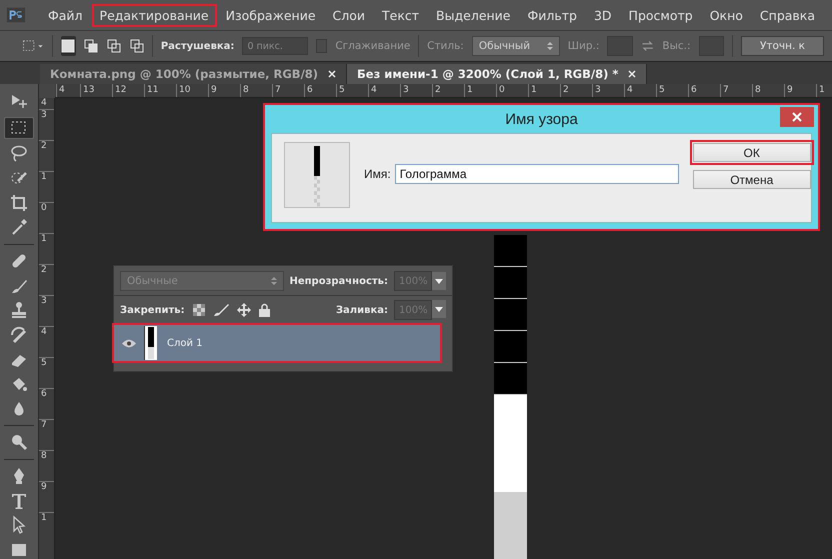  What do you see at coordinates (68, 46) in the screenshot?
I see `selection-mode-button` at bounding box center [68, 46].